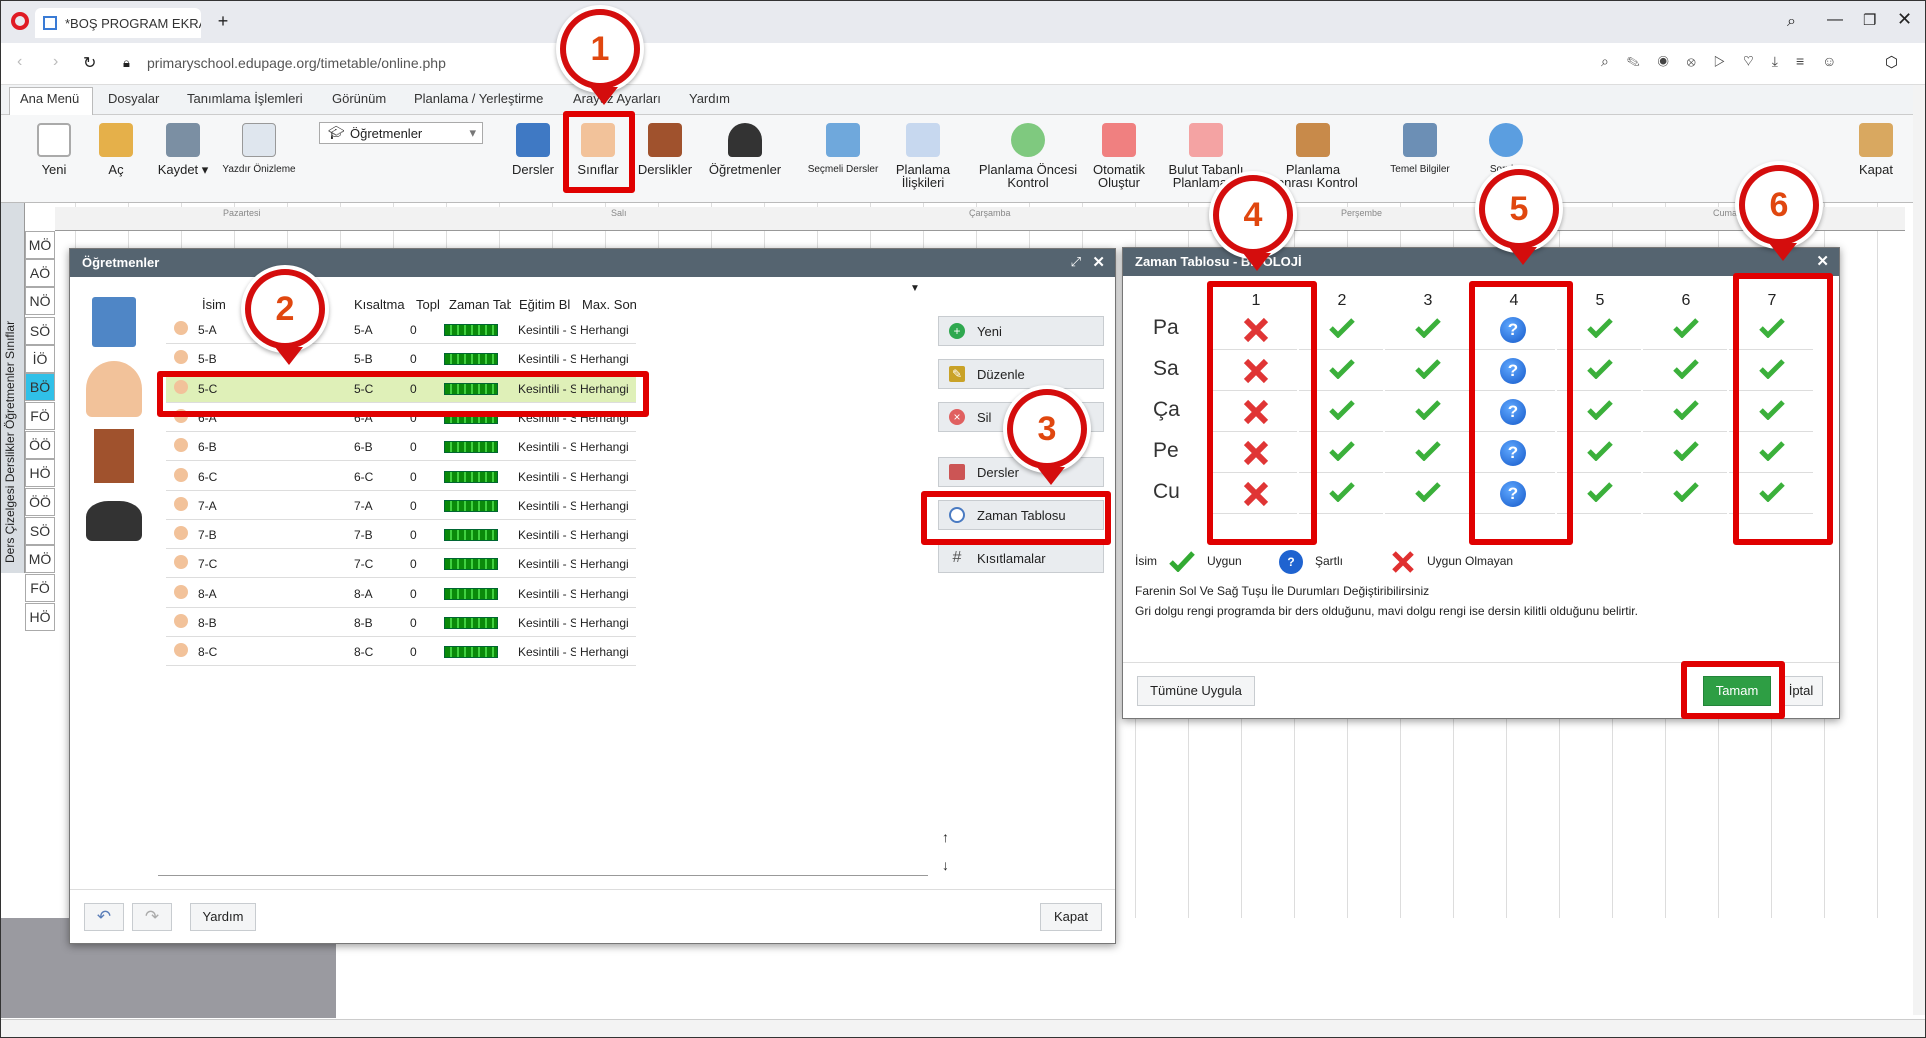  I want to click on basic-info-button: Temel Bilgiler, so click(1420, 149).